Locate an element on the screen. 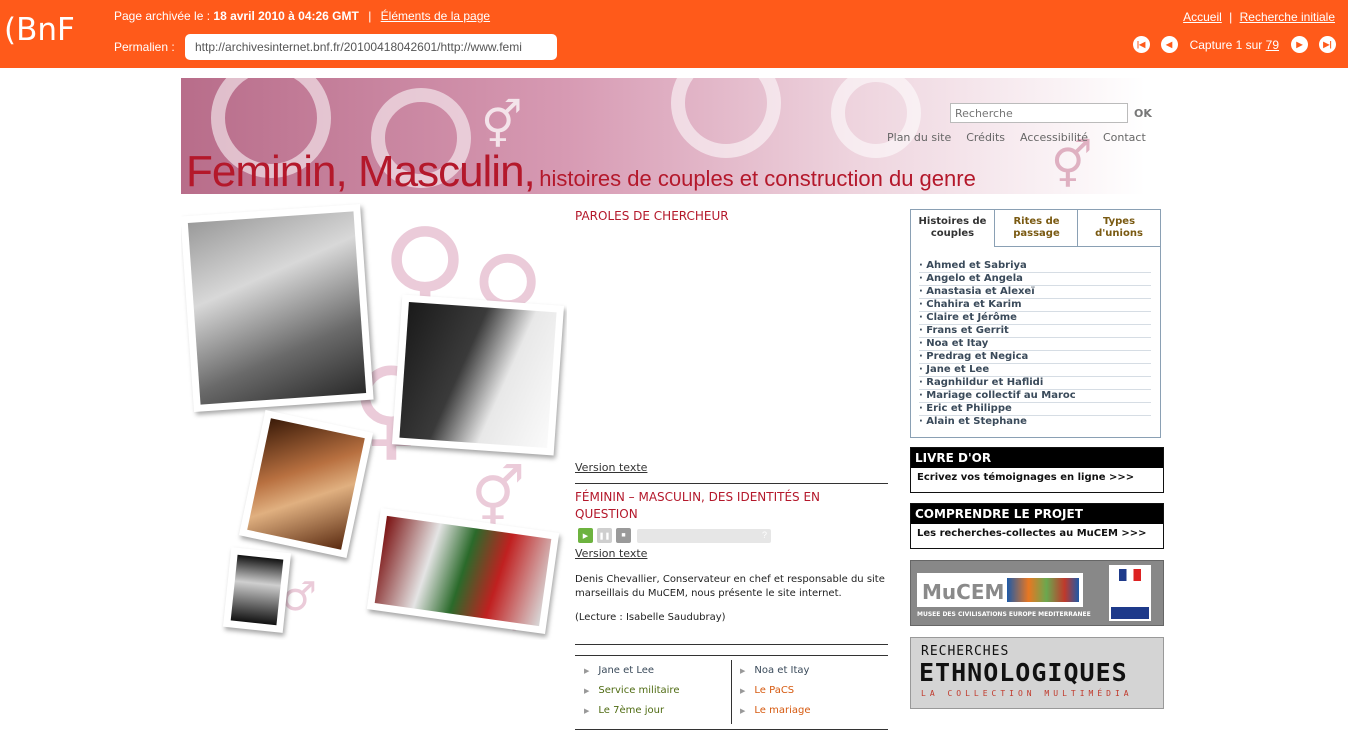 The image size is (1348, 741). play-icon: ▶ is located at coordinates (585, 535).